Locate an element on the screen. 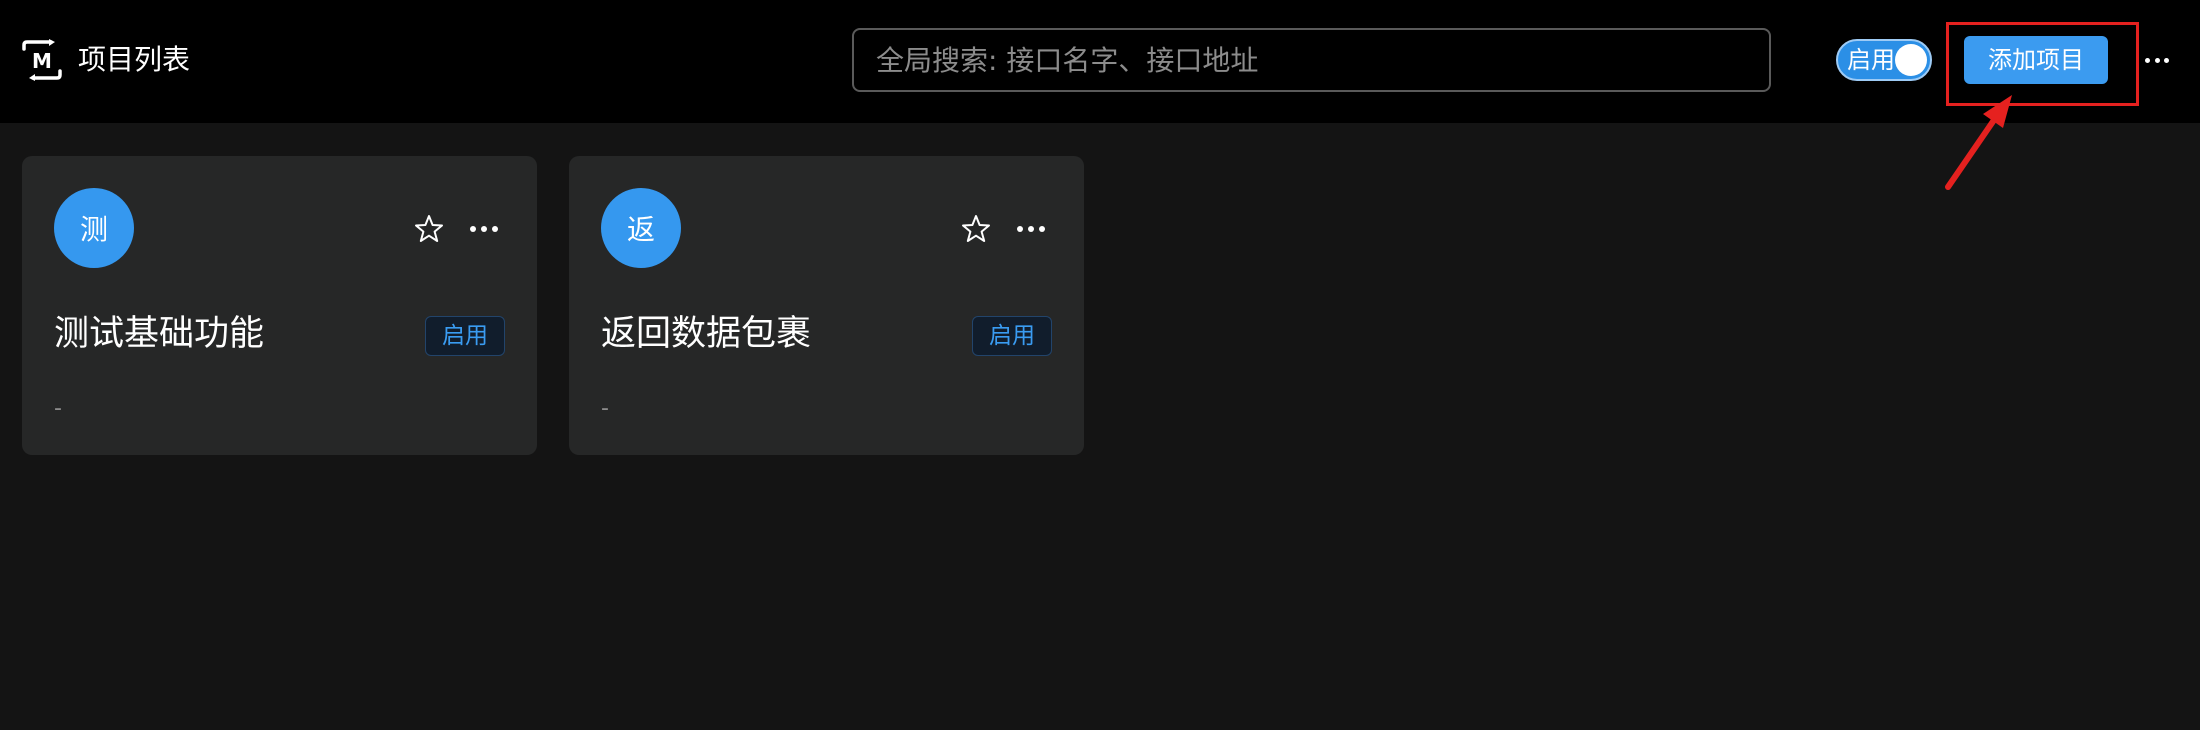 Image resolution: width=2200 pixels, height=730 pixels. svg-text: M is located at coordinates (42, 61).